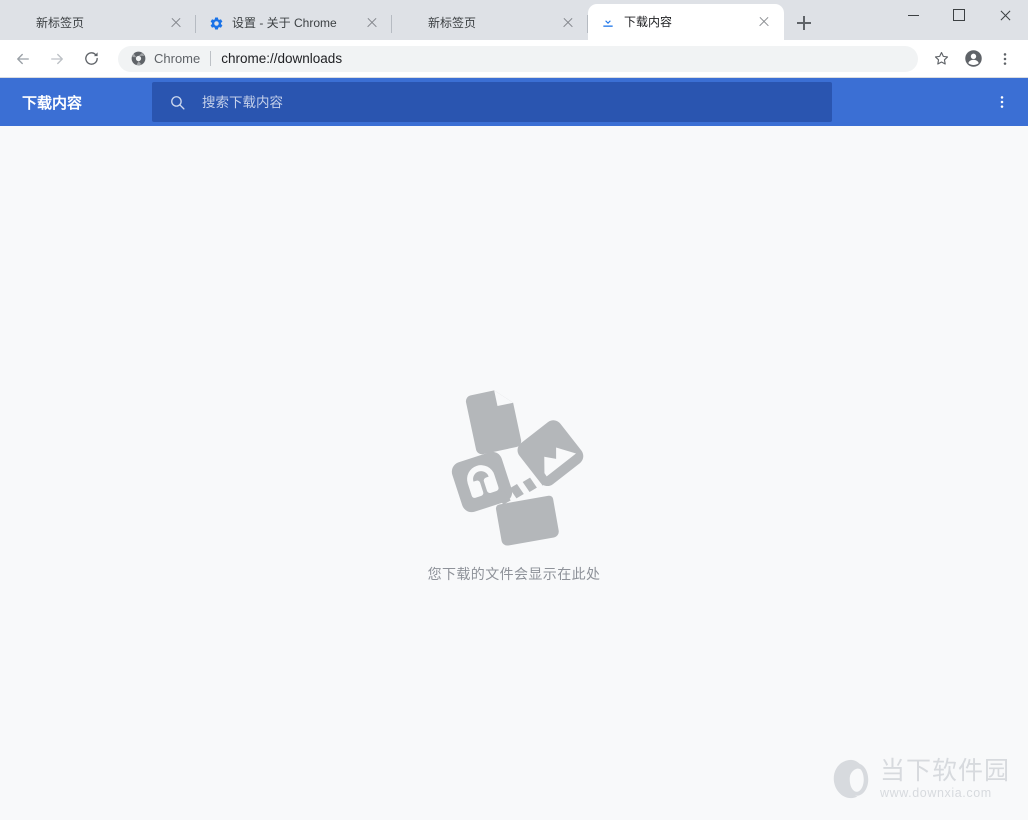 The image size is (1028, 820). I want to click on window-controls, so click(959, 20).